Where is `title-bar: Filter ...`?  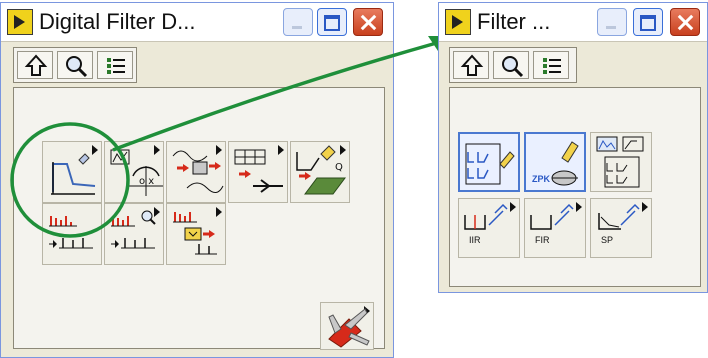 title-bar: Filter ... is located at coordinates (573, 22).